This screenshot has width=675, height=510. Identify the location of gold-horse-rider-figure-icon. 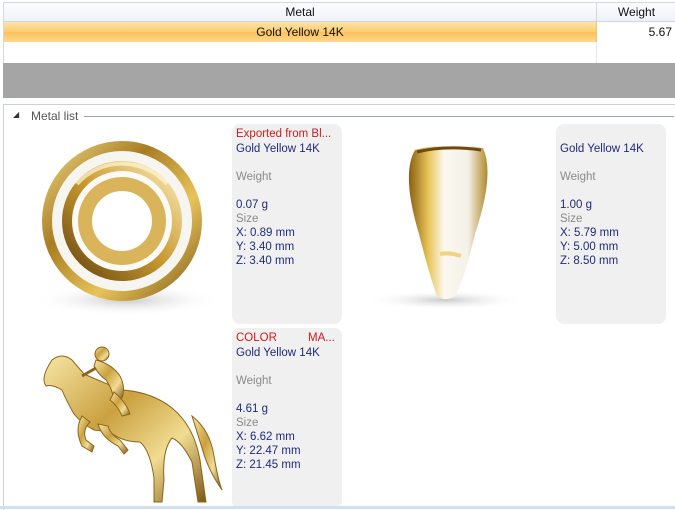
(127, 418).